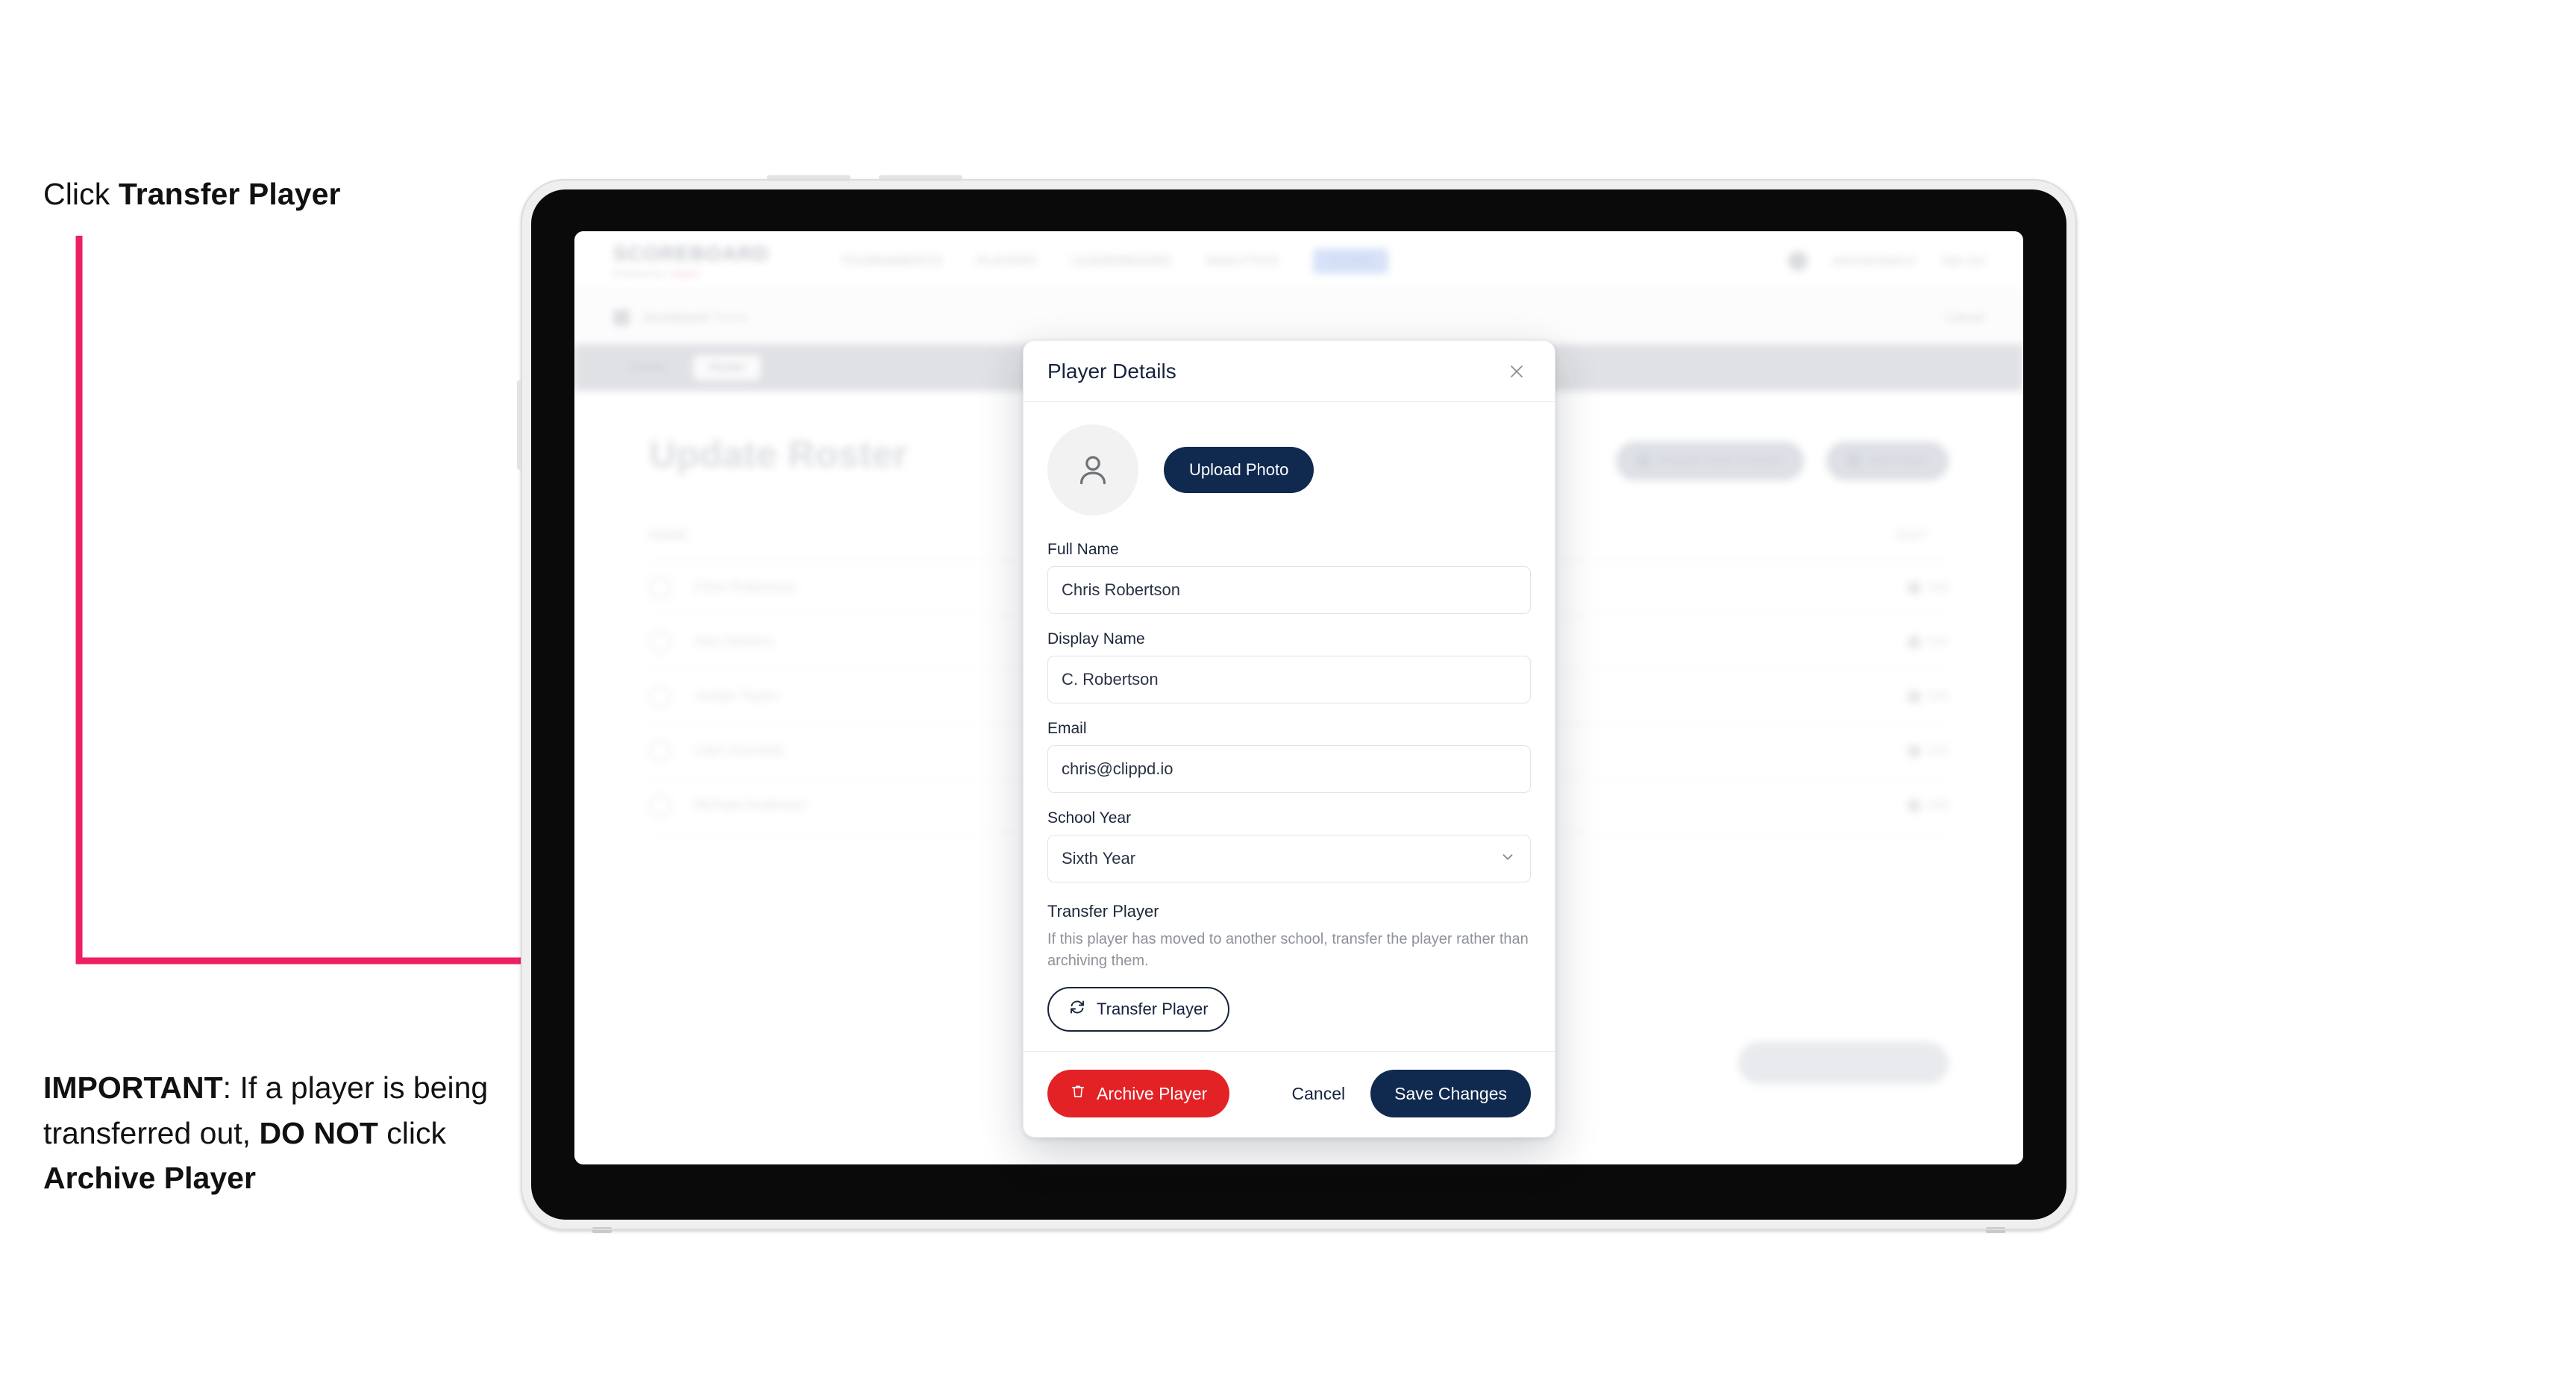  I want to click on annotation-bottom-bold1: IMPORTANT, so click(133, 1087).